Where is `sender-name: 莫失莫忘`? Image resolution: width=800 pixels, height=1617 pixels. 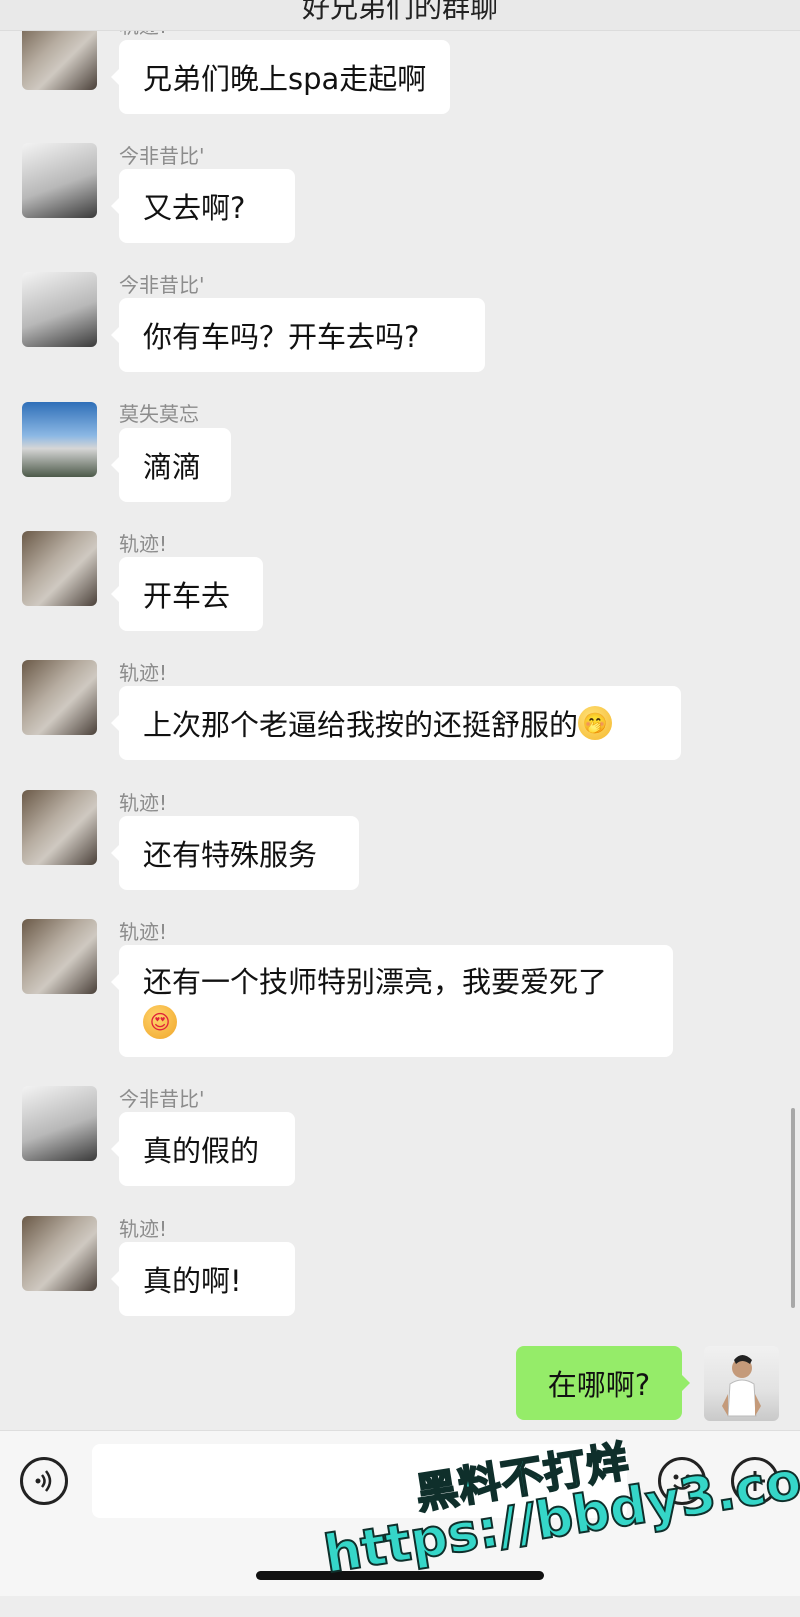
sender-name: 莫失莫忘 is located at coordinates (159, 414).